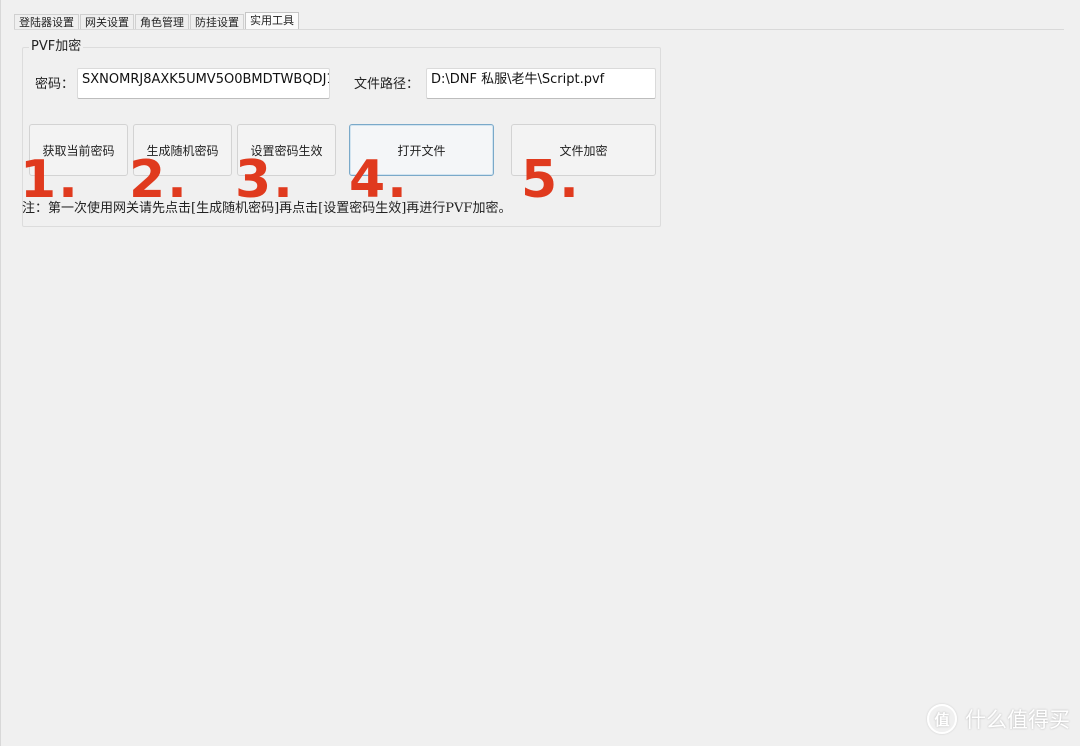  I want to click on tab-launcher-settings: 登陆器设置, so click(46, 22).